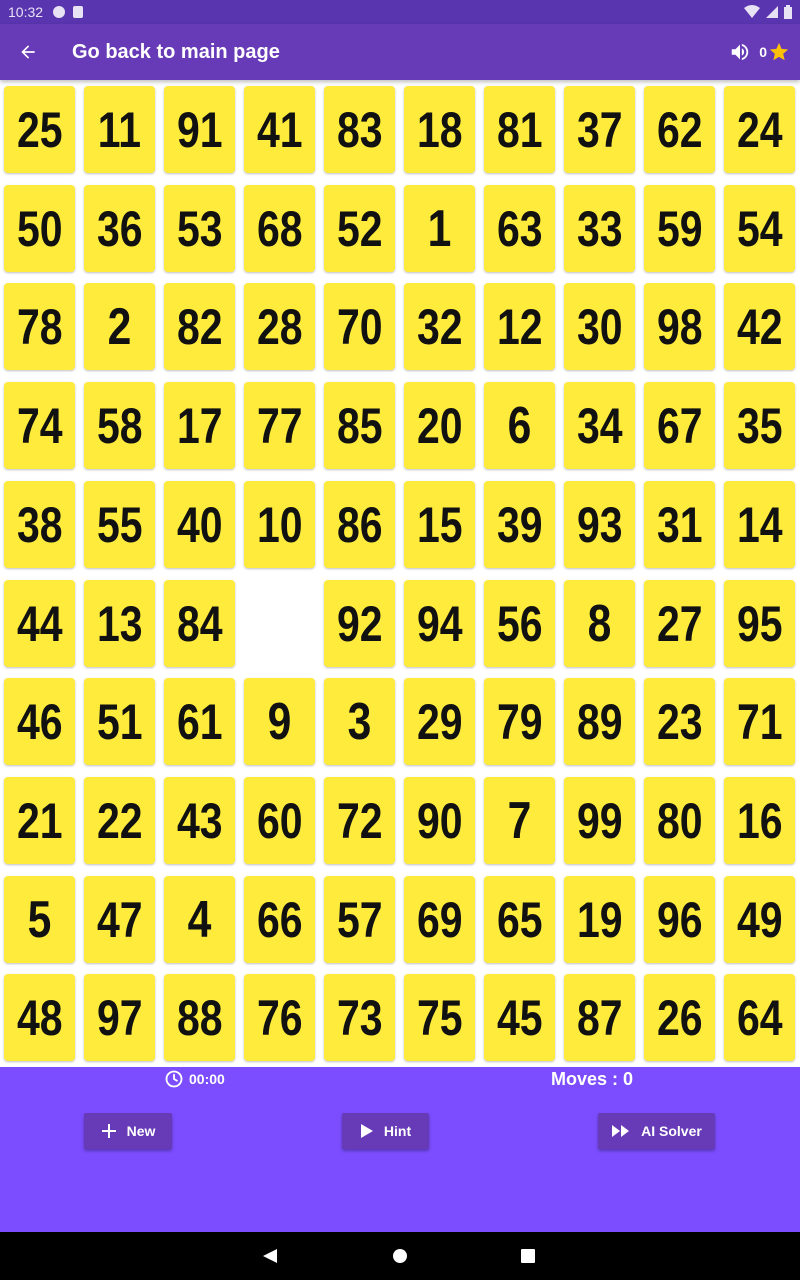 The width and height of the screenshot is (800, 1280). What do you see at coordinates (359, 919) in the screenshot?
I see `puzzle-tile: 57` at bounding box center [359, 919].